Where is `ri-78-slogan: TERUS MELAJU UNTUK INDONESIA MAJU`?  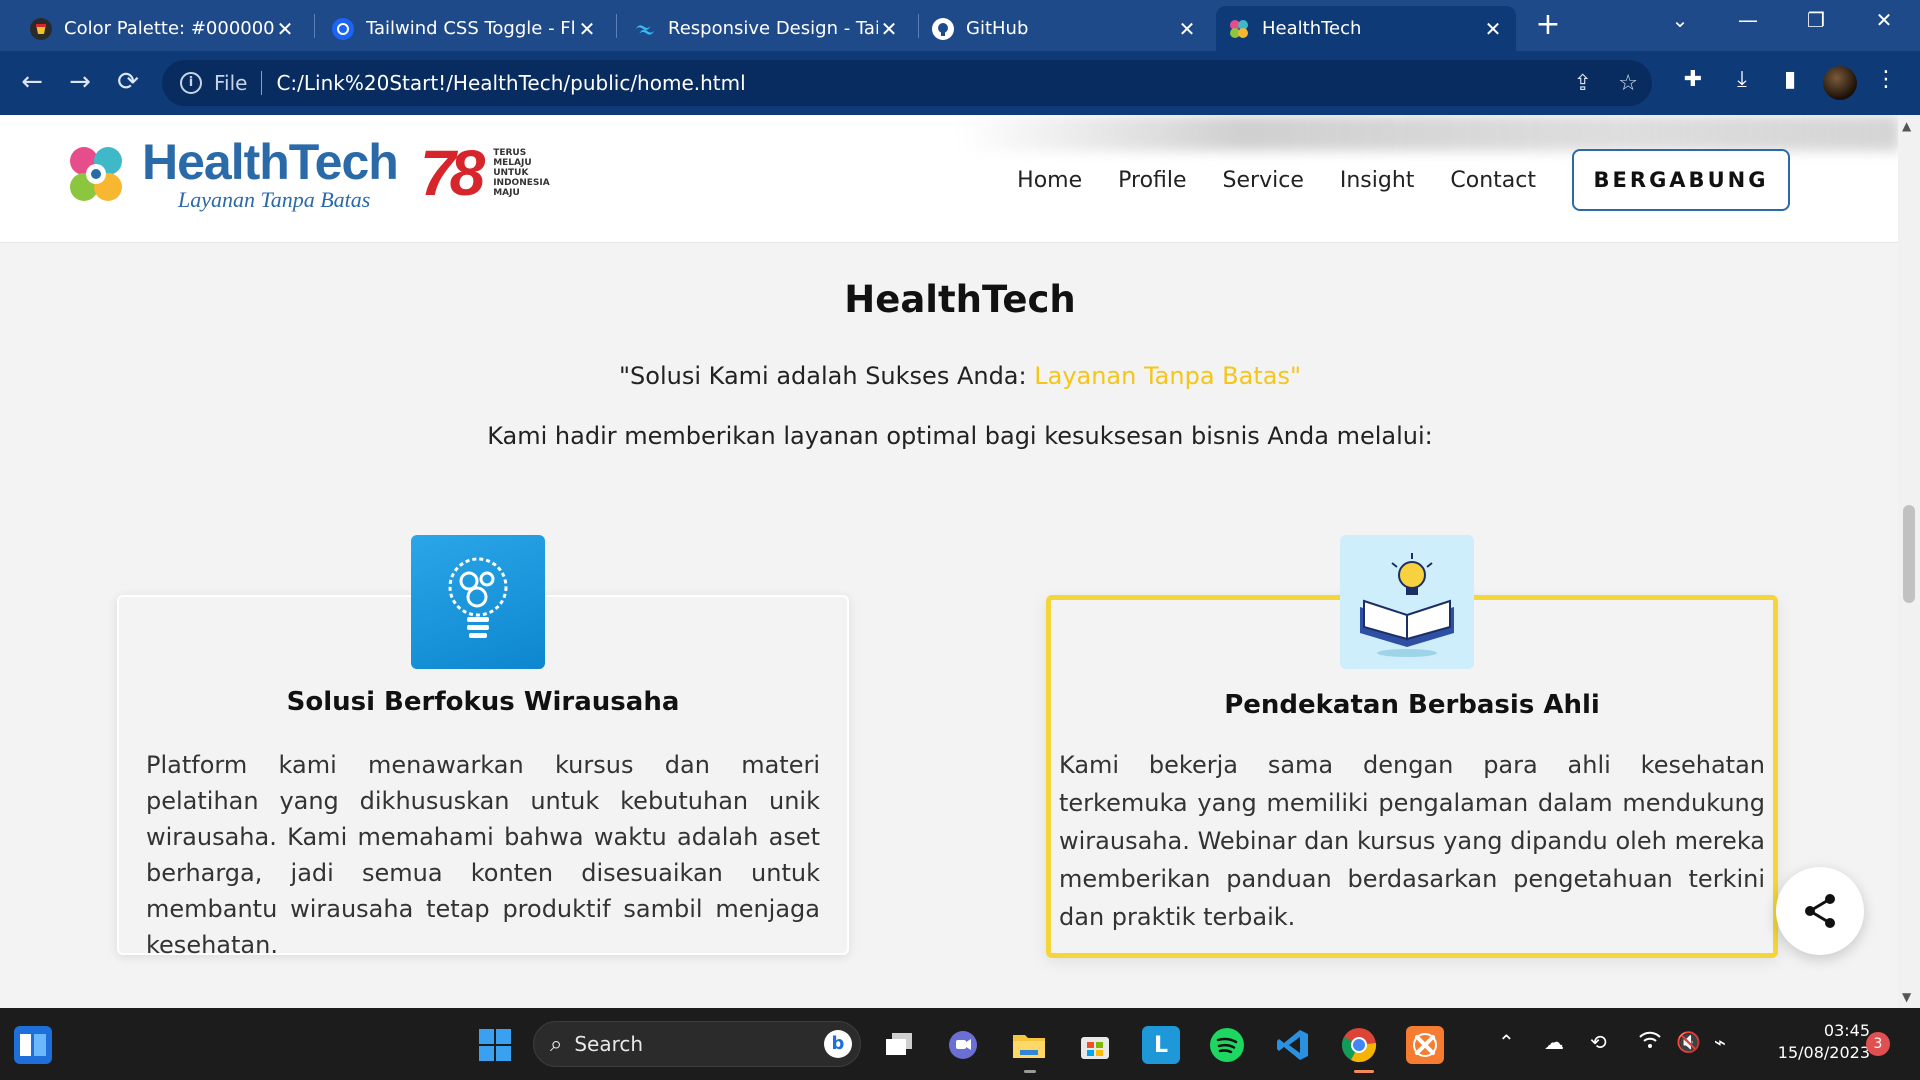
ri-78-slogan: TERUS MELAJU UNTUK INDONESIA MAJU is located at coordinates (521, 173).